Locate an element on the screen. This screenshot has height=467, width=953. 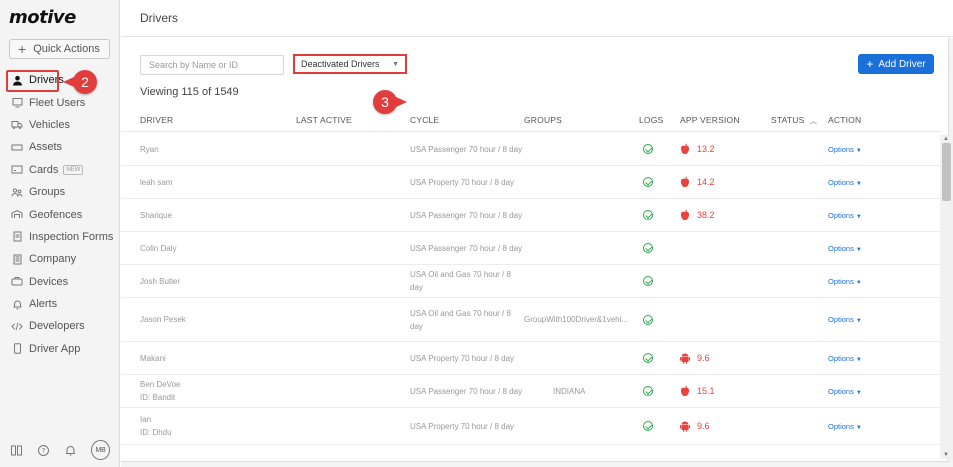
driver-status-select: Deactivated Drivers ▼ is located at coordinates (350, 64).